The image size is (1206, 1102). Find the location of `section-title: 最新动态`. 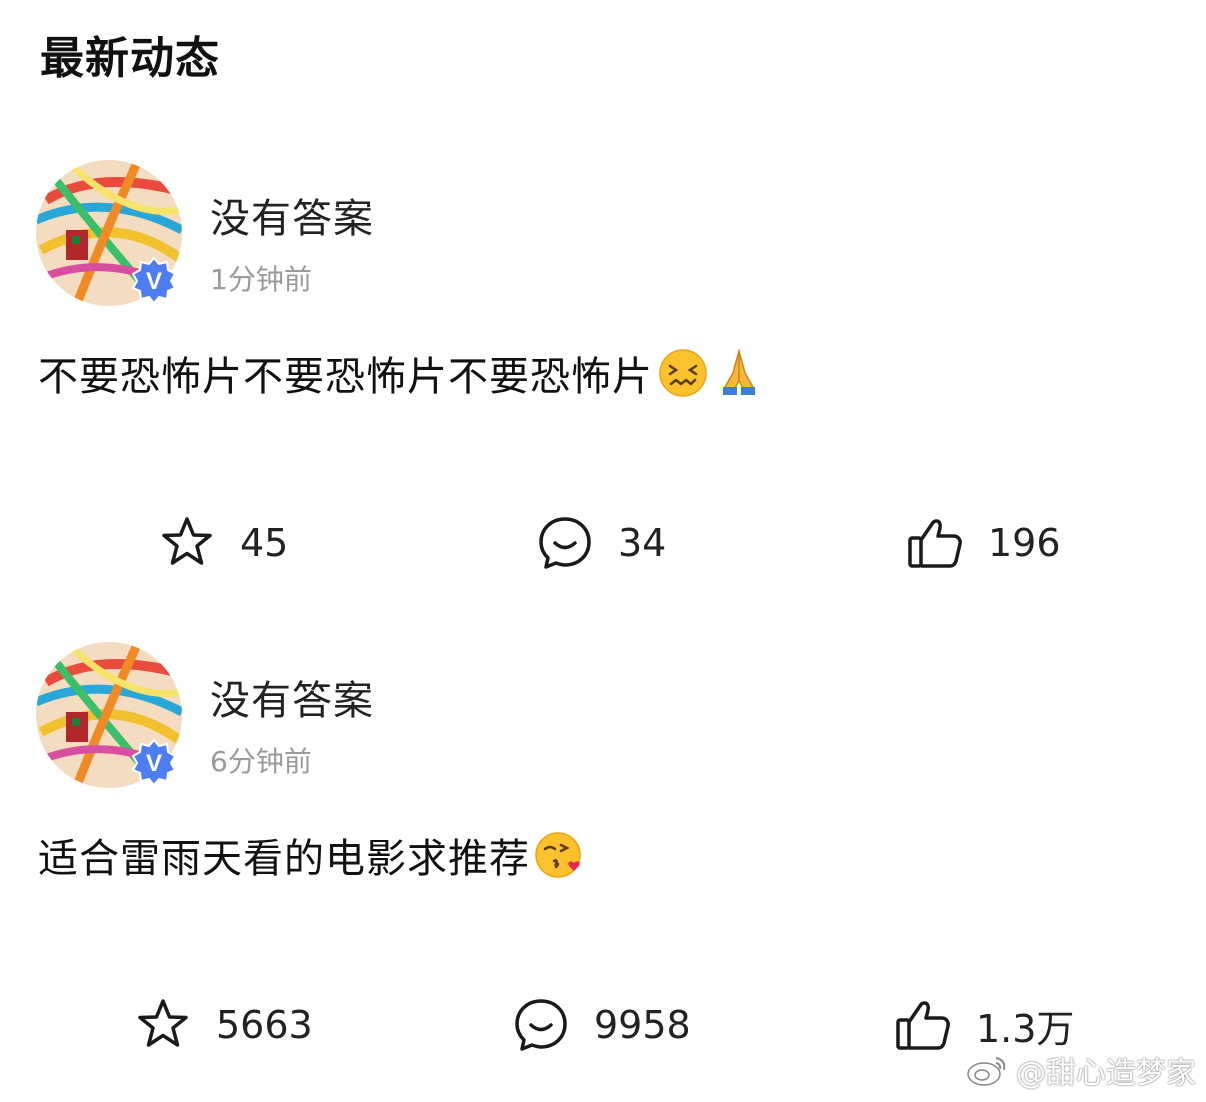

section-title: 最新动态 is located at coordinates (130, 58).